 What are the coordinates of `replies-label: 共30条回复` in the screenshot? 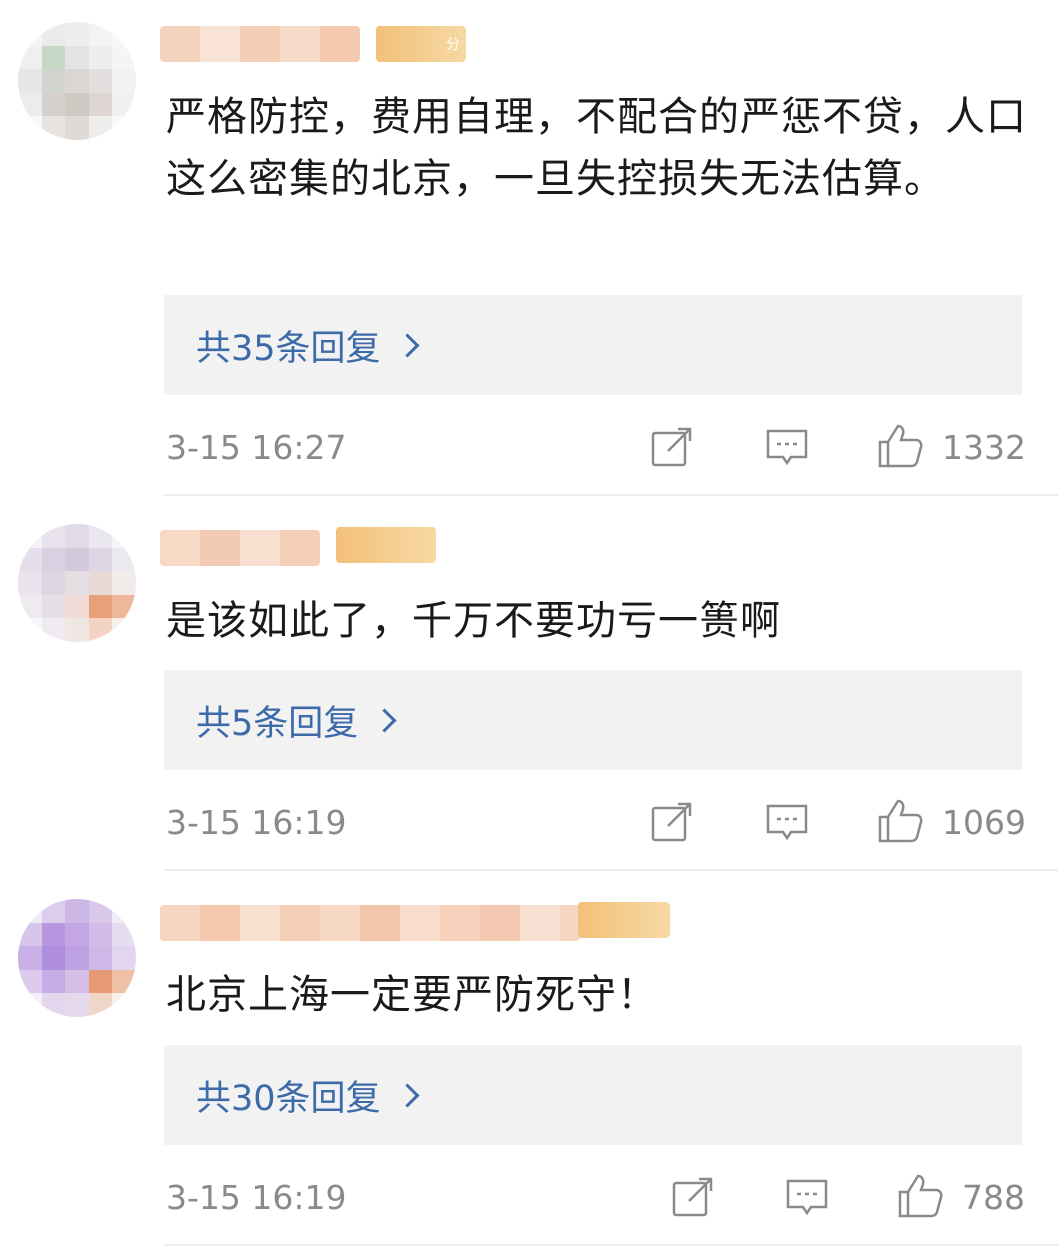 It's located at (288, 1098).